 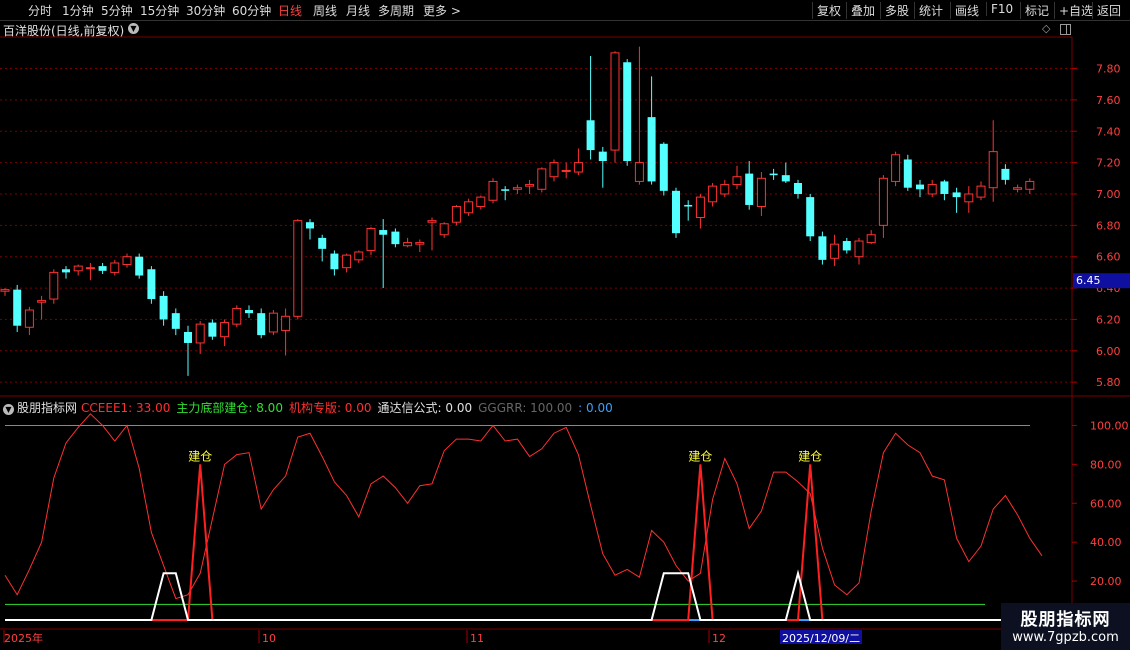 What do you see at coordinates (525, 408) in the screenshot?
I see `indicator-value-4: GGGRR: 100.00` at bounding box center [525, 408].